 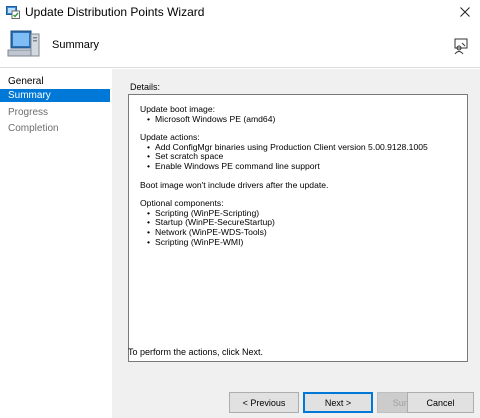 I want to click on window-title: Update Distribution Points Wizard, so click(x=115, y=12).